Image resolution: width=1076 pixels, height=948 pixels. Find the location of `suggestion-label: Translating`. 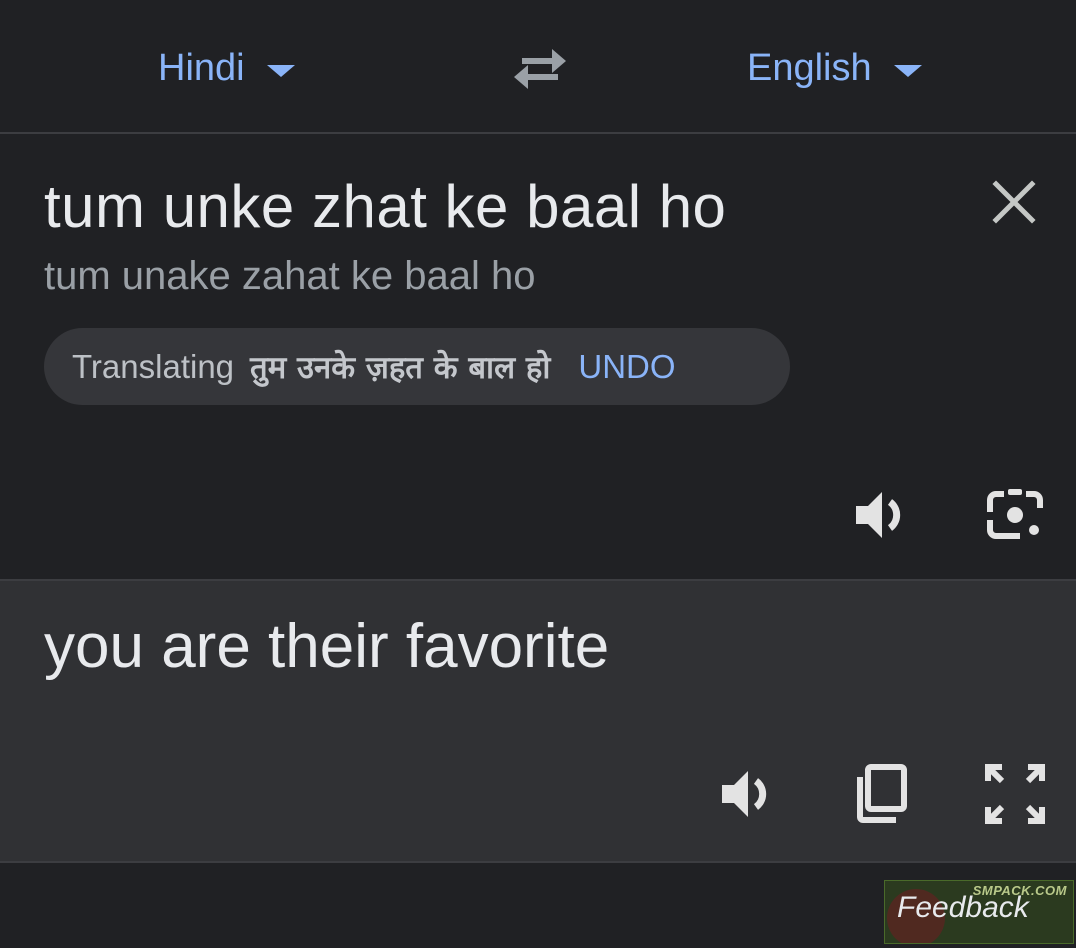

suggestion-label: Translating is located at coordinates (153, 366).